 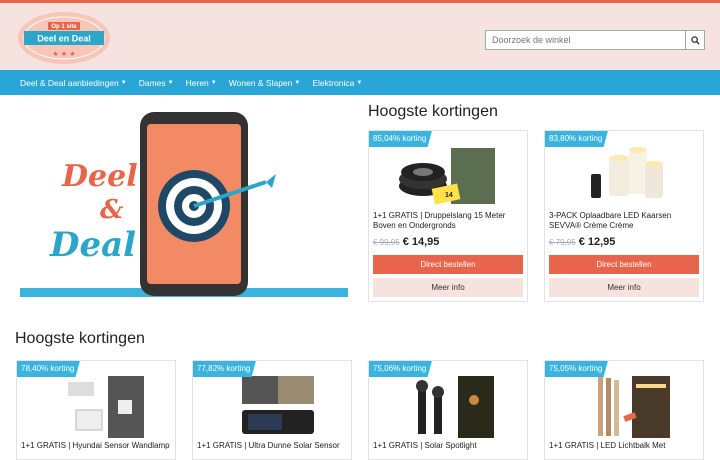 What do you see at coordinates (627, 172) in the screenshot?
I see `candles-image` at bounding box center [627, 172].